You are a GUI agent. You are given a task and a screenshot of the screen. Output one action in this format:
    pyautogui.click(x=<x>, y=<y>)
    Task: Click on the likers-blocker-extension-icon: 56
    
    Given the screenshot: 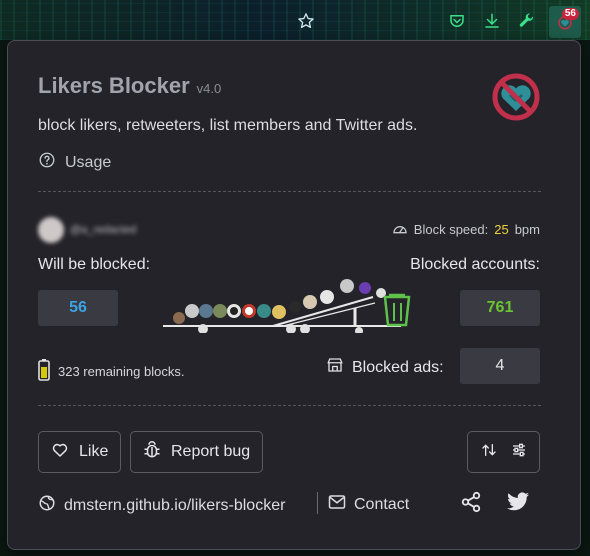 What is the action you would take?
    pyautogui.click(x=565, y=22)
    